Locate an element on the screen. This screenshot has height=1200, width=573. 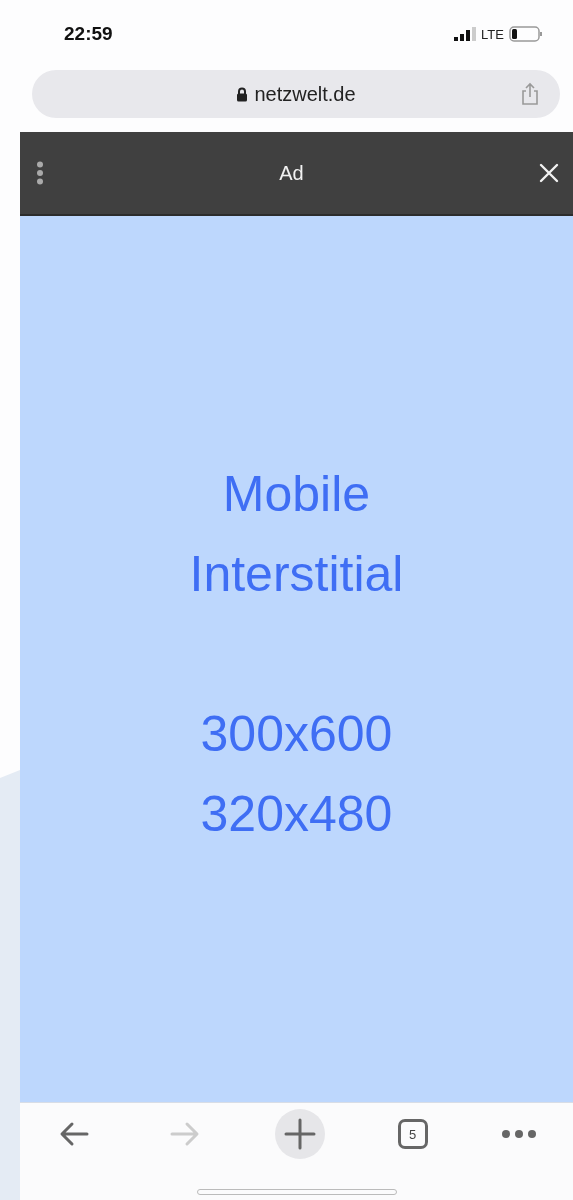
battery-icon is located at coordinates (526, 34).